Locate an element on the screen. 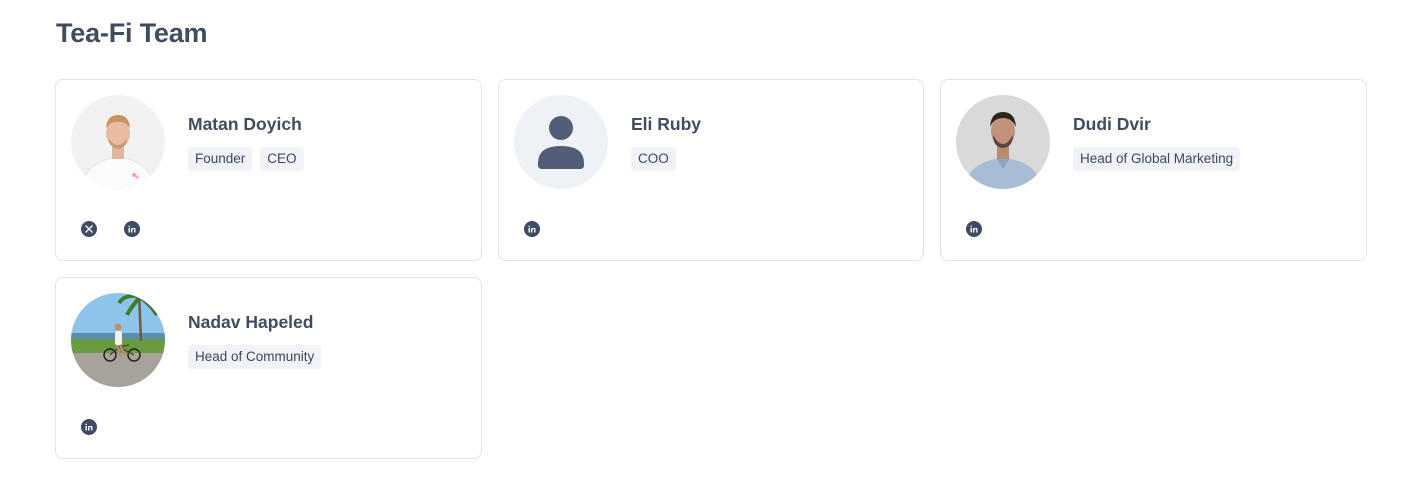 The height and width of the screenshot is (479, 1414). role-badge: Head of Global Marketing is located at coordinates (1157, 159).